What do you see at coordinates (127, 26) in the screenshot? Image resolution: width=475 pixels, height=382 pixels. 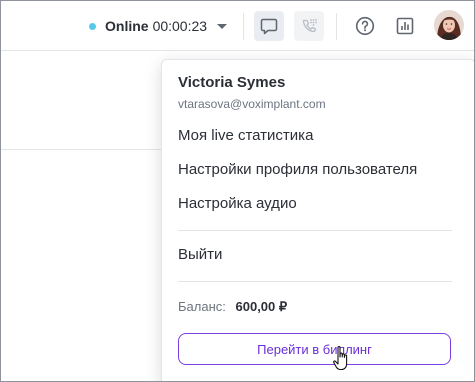 I see `status-label: Online` at bounding box center [127, 26].